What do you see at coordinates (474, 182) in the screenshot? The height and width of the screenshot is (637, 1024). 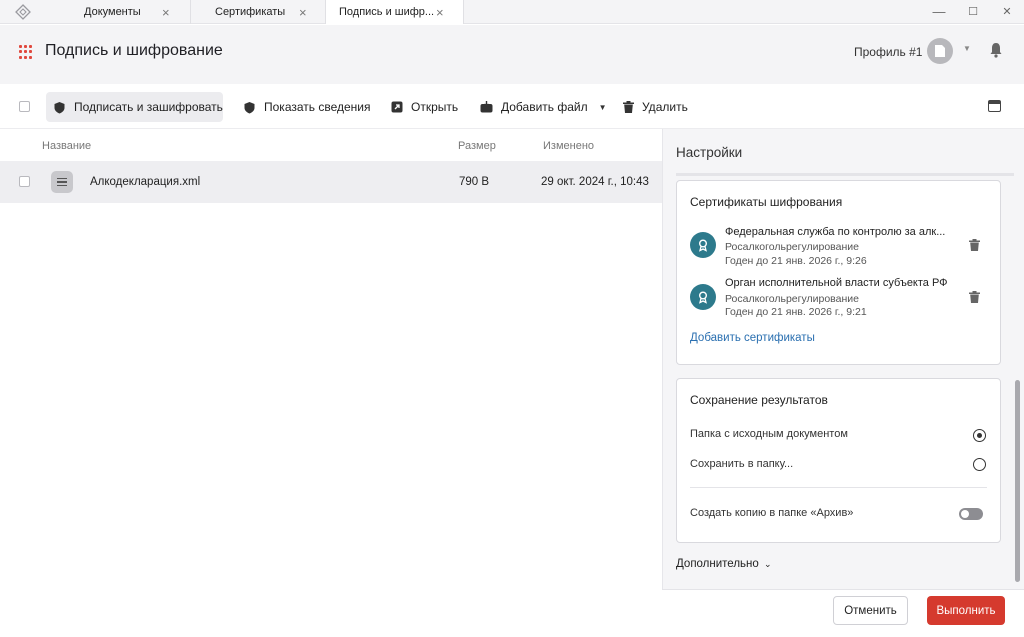 I see `file-size: 790 В` at bounding box center [474, 182].